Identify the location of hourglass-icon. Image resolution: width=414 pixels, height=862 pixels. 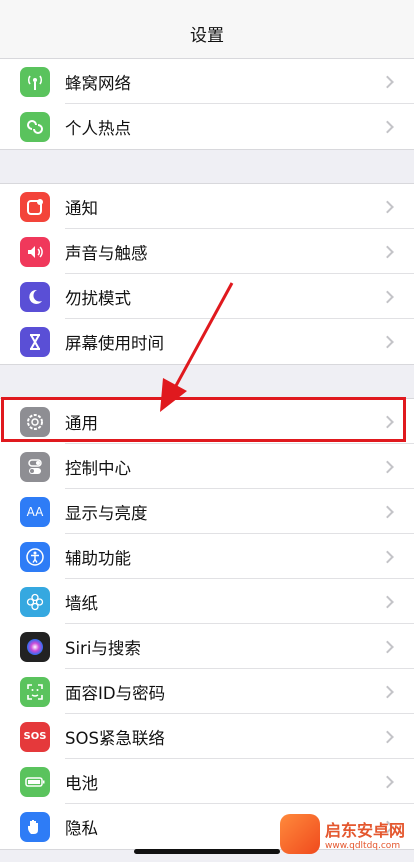
(35, 341).